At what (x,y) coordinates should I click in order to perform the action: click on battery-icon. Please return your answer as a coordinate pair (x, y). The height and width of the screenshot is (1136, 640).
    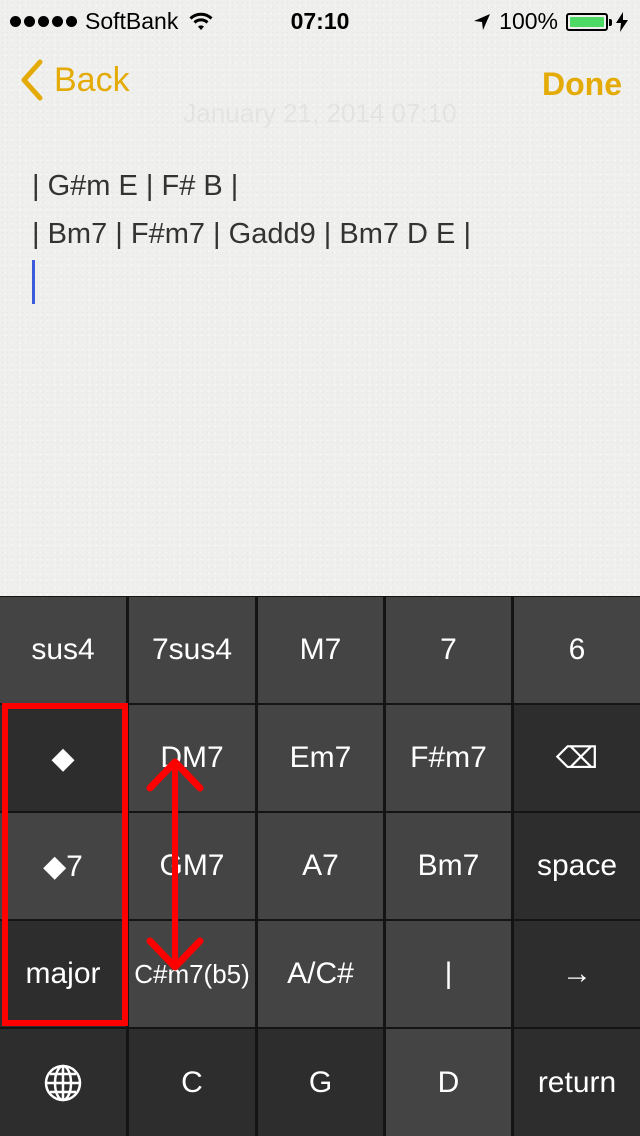
    Looking at the image, I should click on (589, 21).